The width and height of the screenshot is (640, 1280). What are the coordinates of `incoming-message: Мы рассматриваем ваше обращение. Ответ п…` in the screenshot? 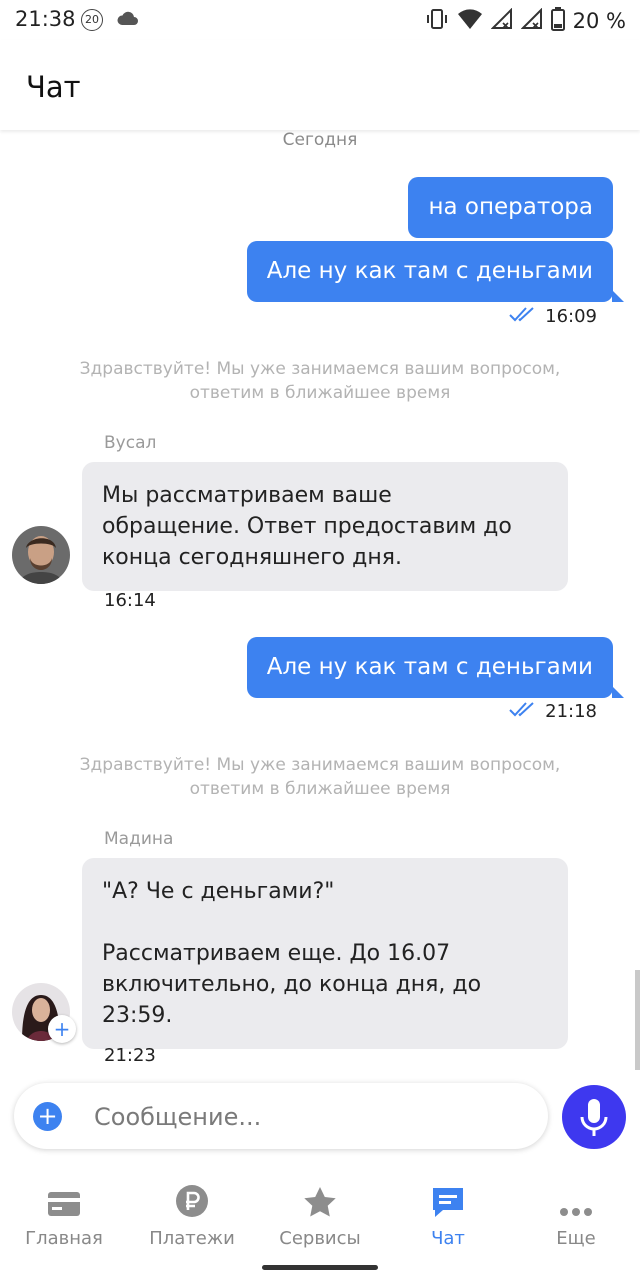 It's located at (325, 526).